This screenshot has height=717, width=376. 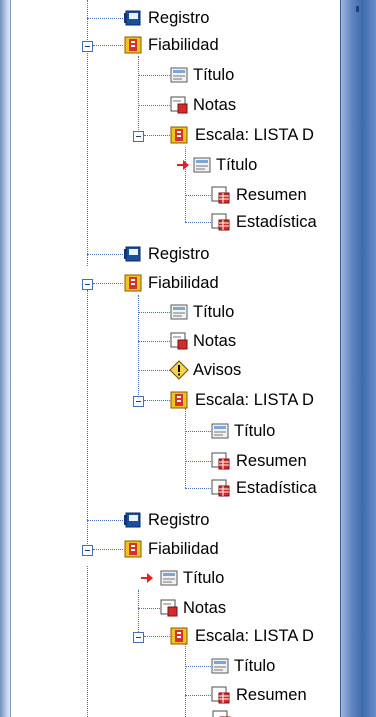 I want to click on tree-node-warnings: Avisos, so click(x=175, y=370).